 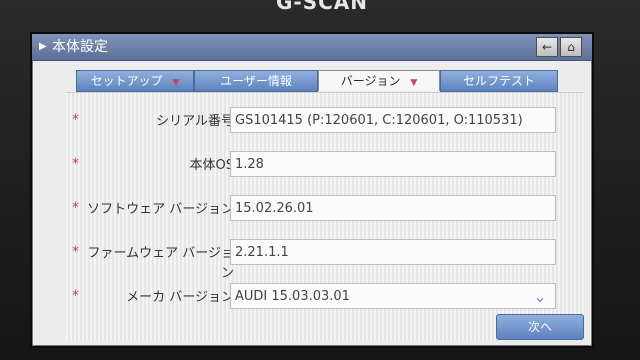 I want to click on tab-label: バージョン, so click(x=370, y=81).